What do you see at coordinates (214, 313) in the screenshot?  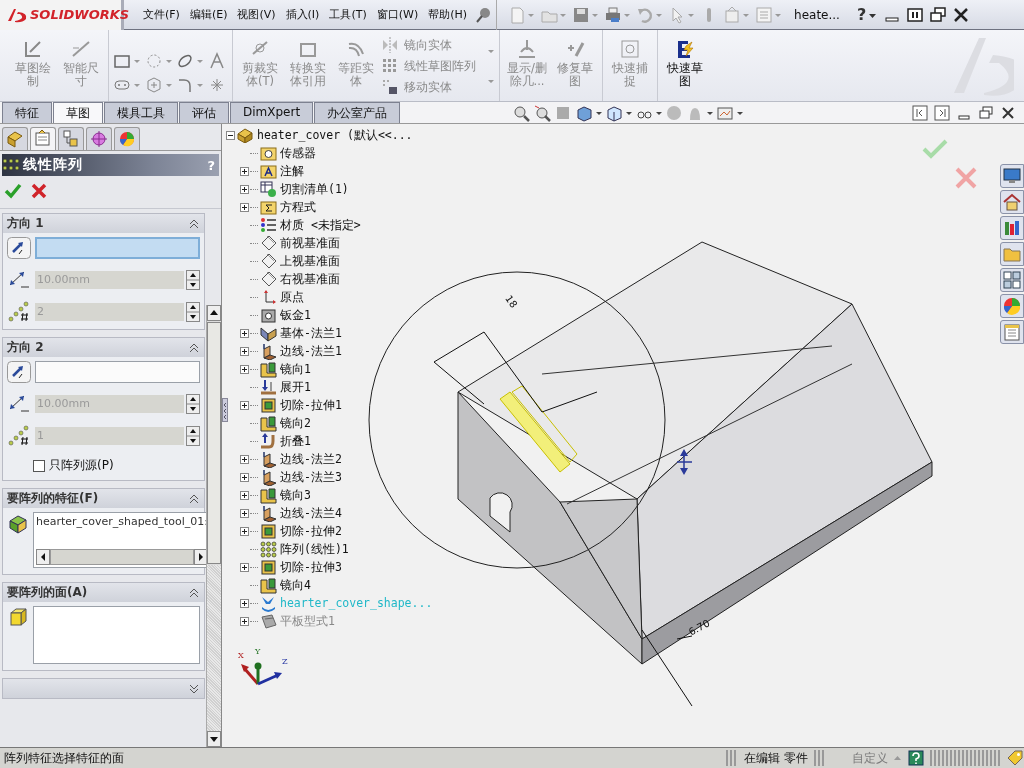 I see `scroll-up-icon` at bounding box center [214, 313].